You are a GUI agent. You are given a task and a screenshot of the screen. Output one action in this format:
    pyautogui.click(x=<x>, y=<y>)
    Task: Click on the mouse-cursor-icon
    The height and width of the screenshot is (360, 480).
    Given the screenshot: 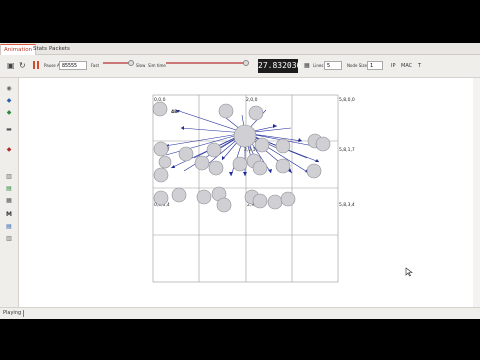 What is the action you would take?
    pyautogui.click(x=409, y=272)
    